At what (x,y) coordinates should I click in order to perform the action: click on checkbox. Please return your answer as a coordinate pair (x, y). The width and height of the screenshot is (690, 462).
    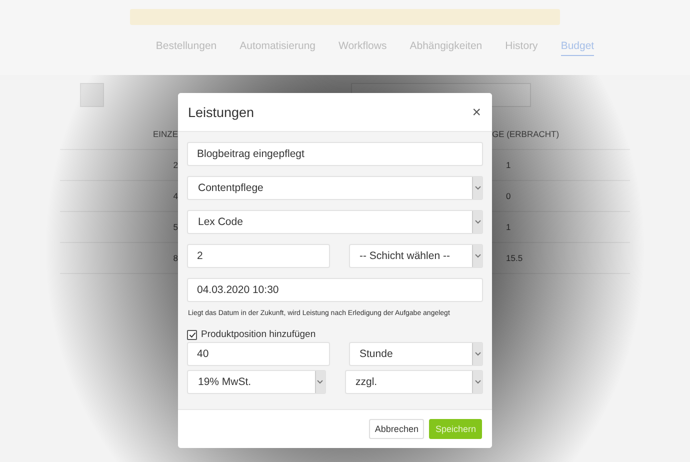
    Looking at the image, I should click on (192, 335).